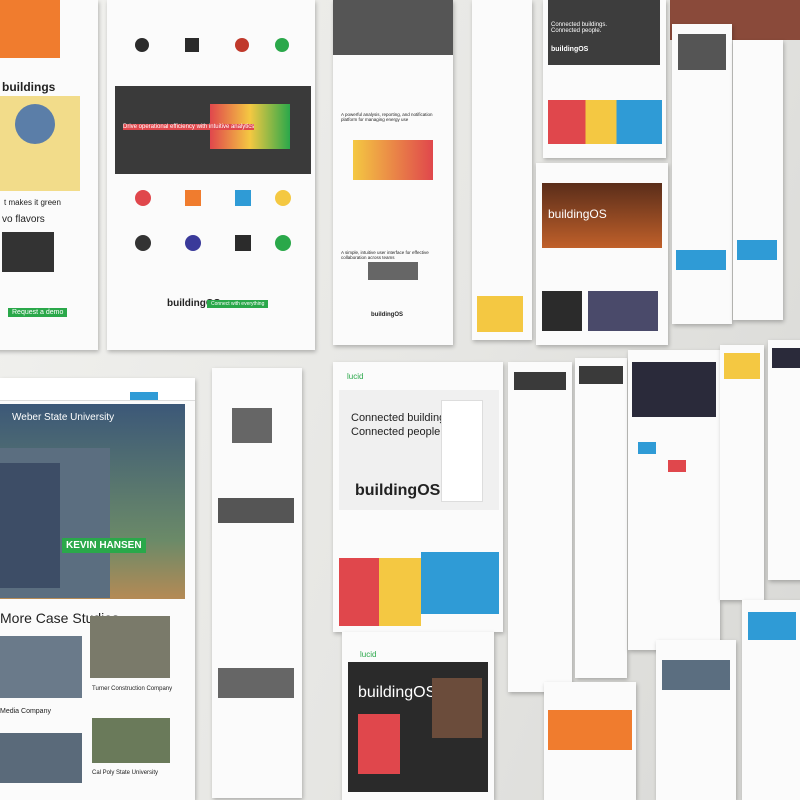 Image resolution: width=800 pixels, height=800 pixels. What do you see at coordinates (402, 418) in the screenshot?
I see `headline-line-1: Connected buildings.` at bounding box center [402, 418].